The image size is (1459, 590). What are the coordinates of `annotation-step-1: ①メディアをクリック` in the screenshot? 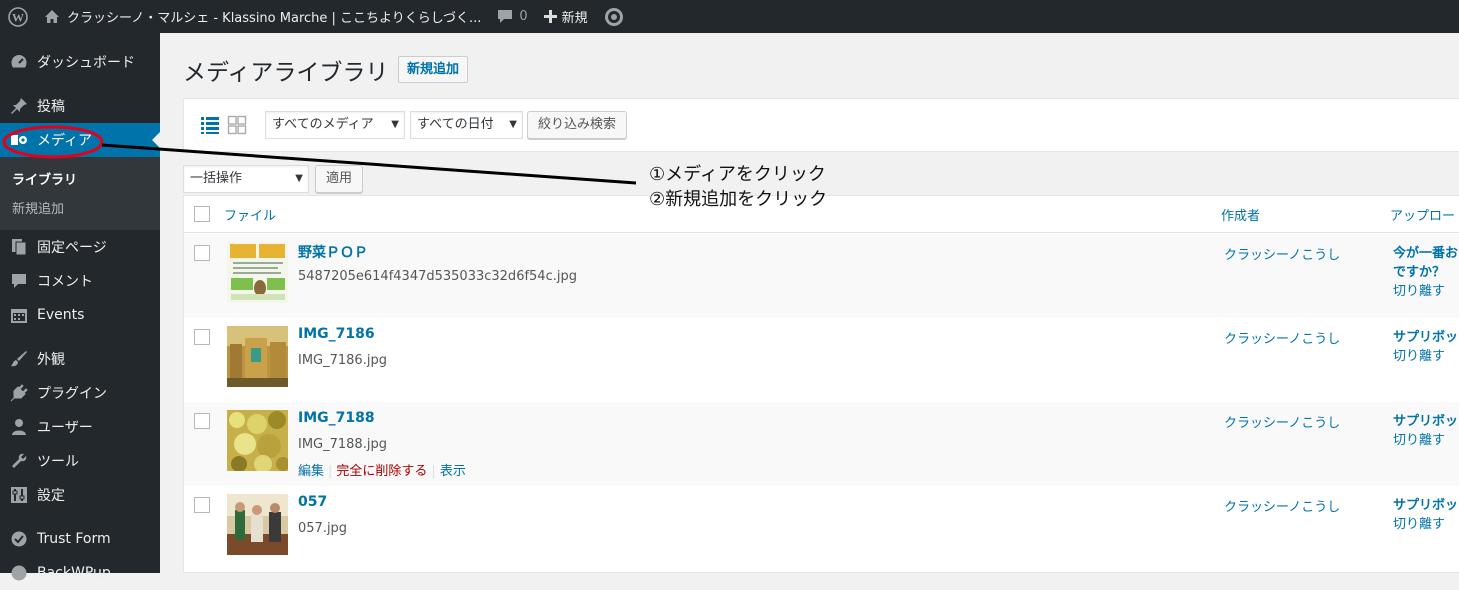 It's located at (737, 174).